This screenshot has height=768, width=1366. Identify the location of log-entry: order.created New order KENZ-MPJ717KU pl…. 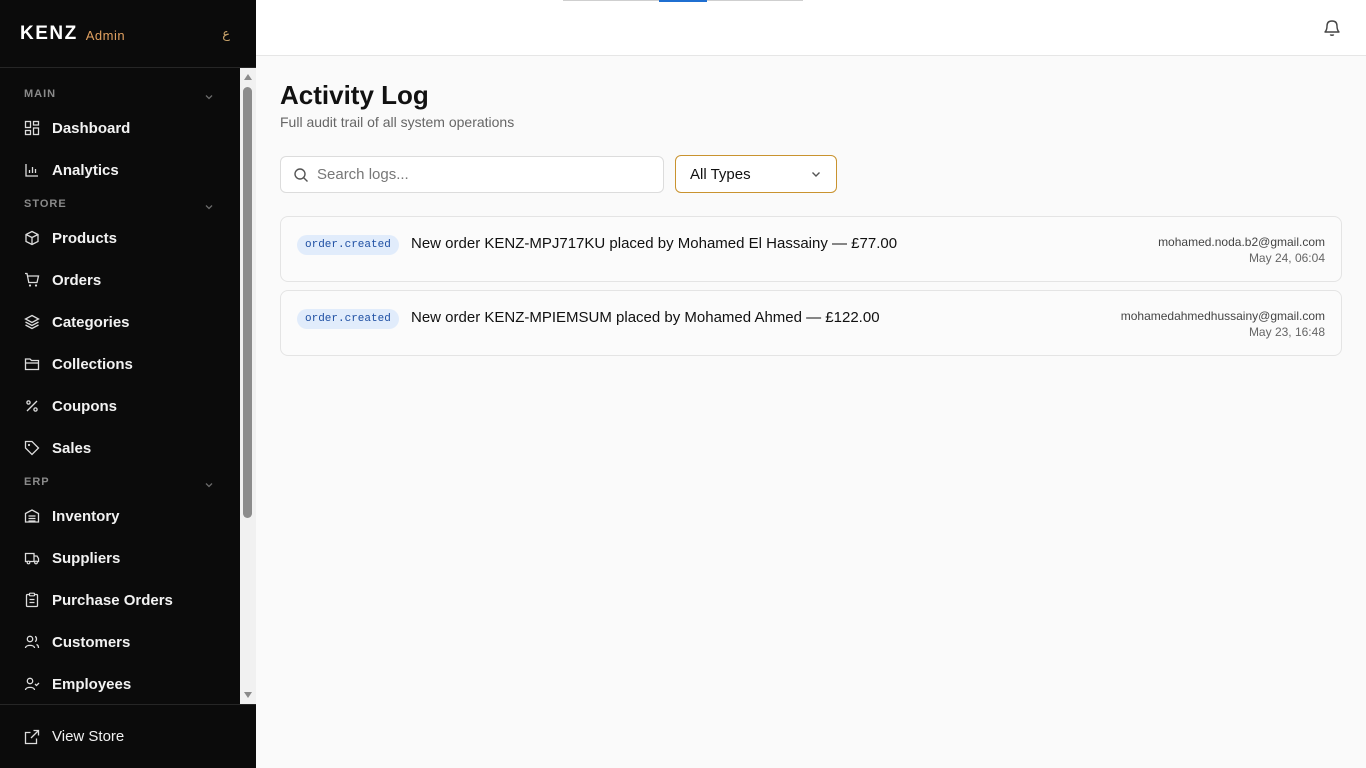
(811, 249).